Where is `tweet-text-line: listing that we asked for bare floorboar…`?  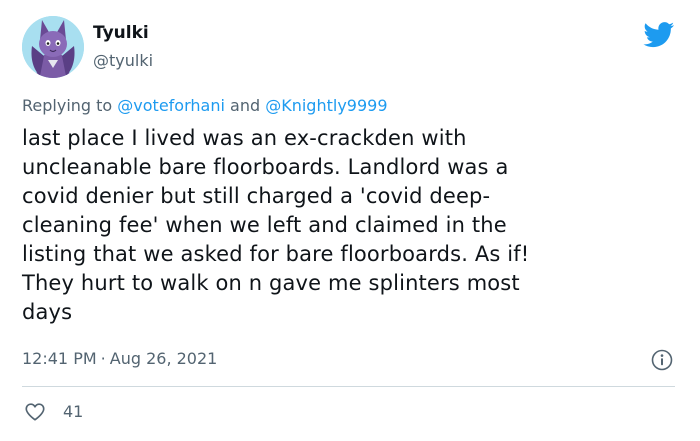 tweet-text-line: listing that we asked for bare floorboar… is located at coordinates (276, 254).